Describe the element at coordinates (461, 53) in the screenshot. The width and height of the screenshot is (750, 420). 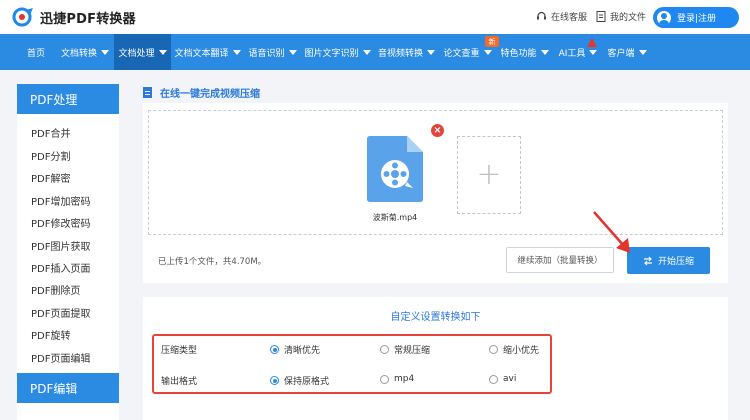
I see `nav-label: 论文查重` at that location.